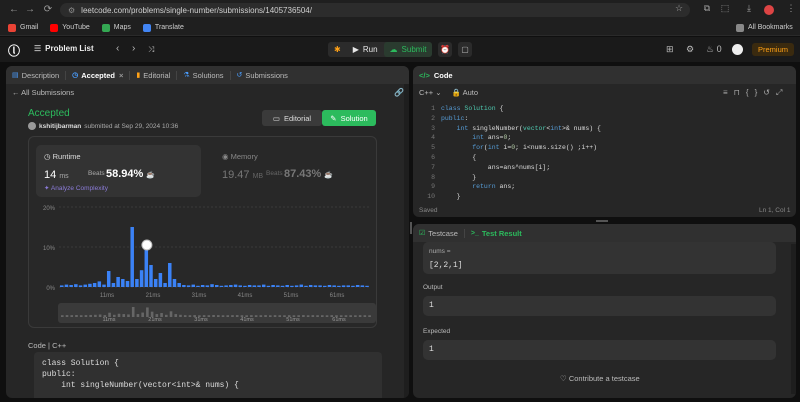 The image size is (800, 402). Describe the element at coordinates (465, 49) in the screenshot. I see `notes-icon: ▢` at that location.